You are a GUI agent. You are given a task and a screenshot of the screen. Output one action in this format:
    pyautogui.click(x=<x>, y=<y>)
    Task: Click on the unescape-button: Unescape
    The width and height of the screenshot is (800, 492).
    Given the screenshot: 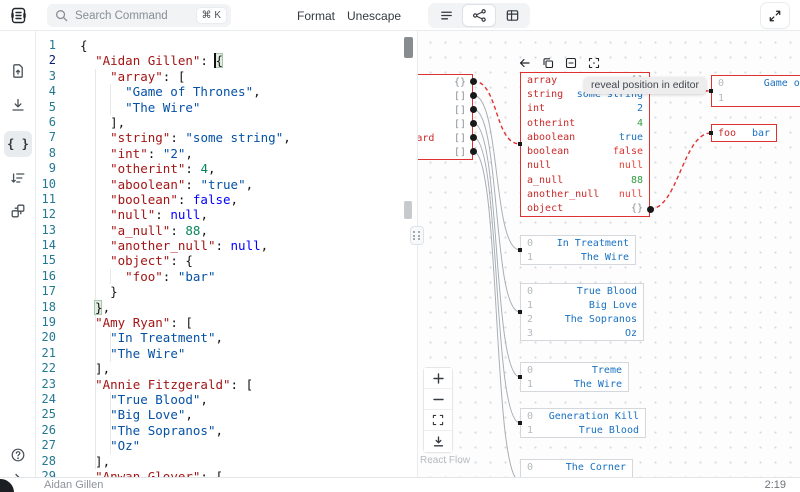 What is the action you would take?
    pyautogui.click(x=374, y=16)
    